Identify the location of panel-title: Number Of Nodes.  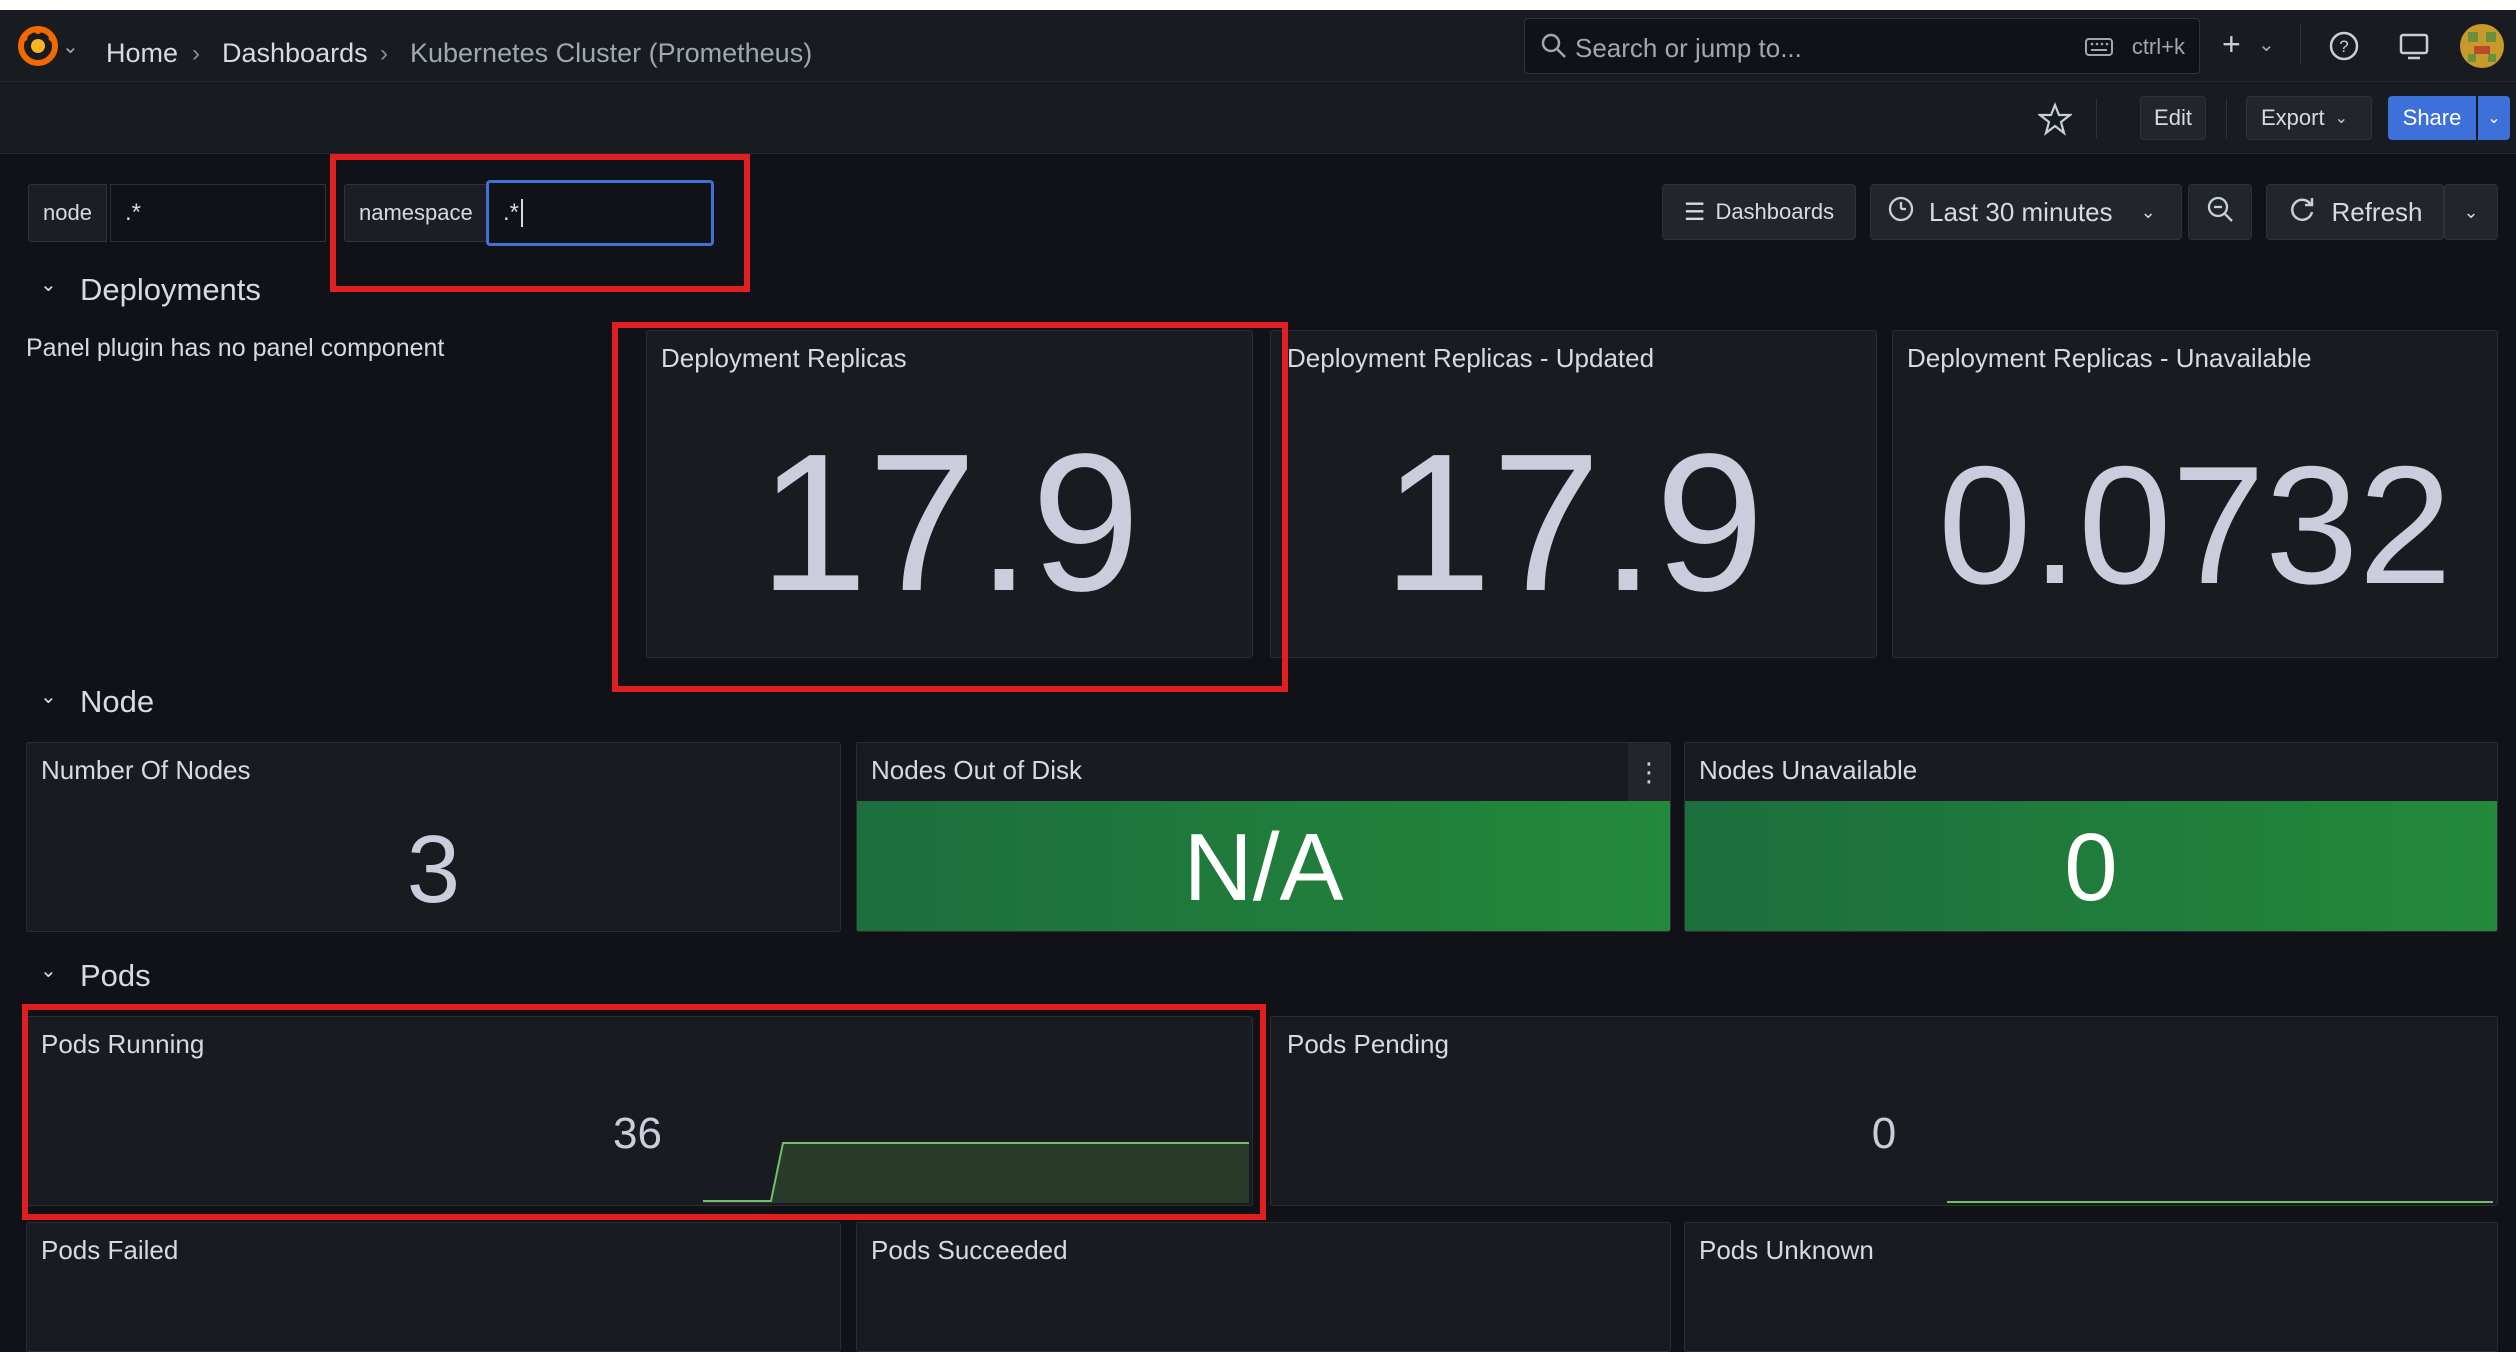
(146, 770).